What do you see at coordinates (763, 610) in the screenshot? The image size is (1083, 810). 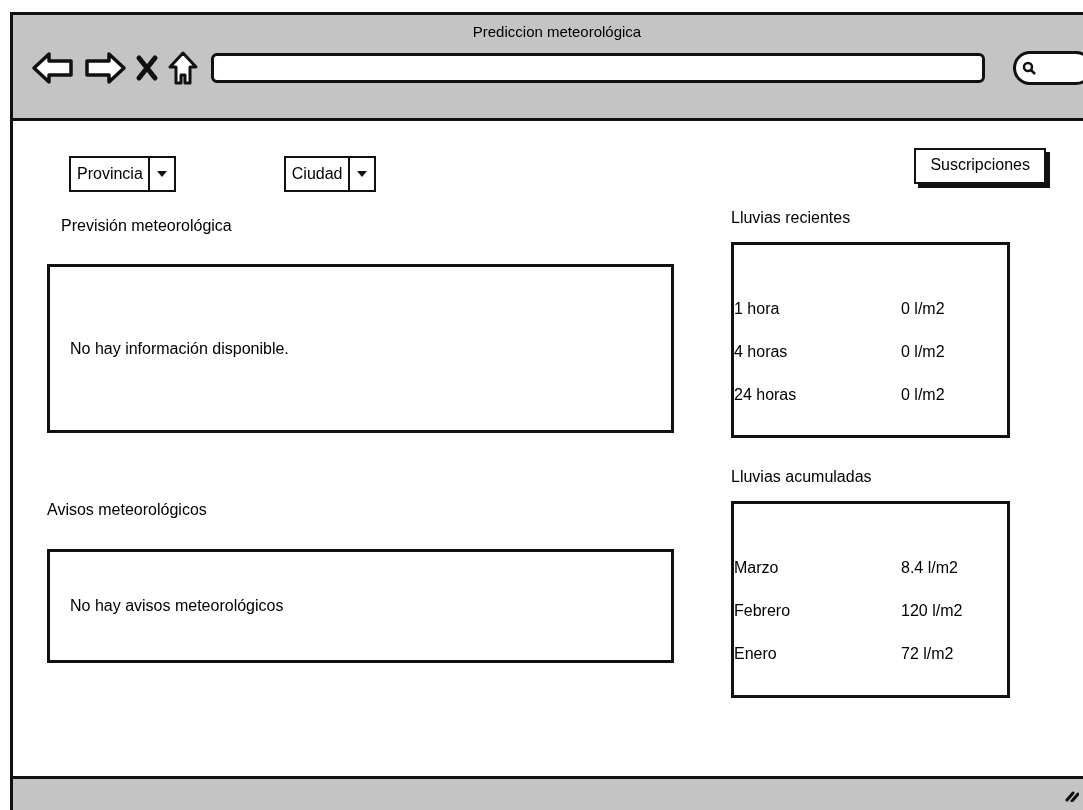 I see `period-label: Febrero` at bounding box center [763, 610].